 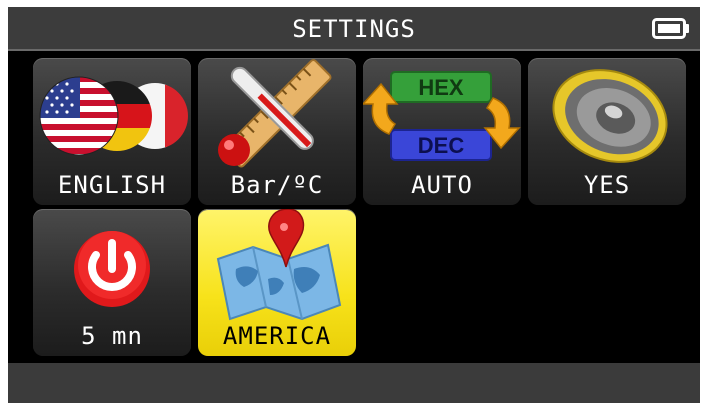 I want to click on title-bar: SETTINGS, so click(x=354, y=29).